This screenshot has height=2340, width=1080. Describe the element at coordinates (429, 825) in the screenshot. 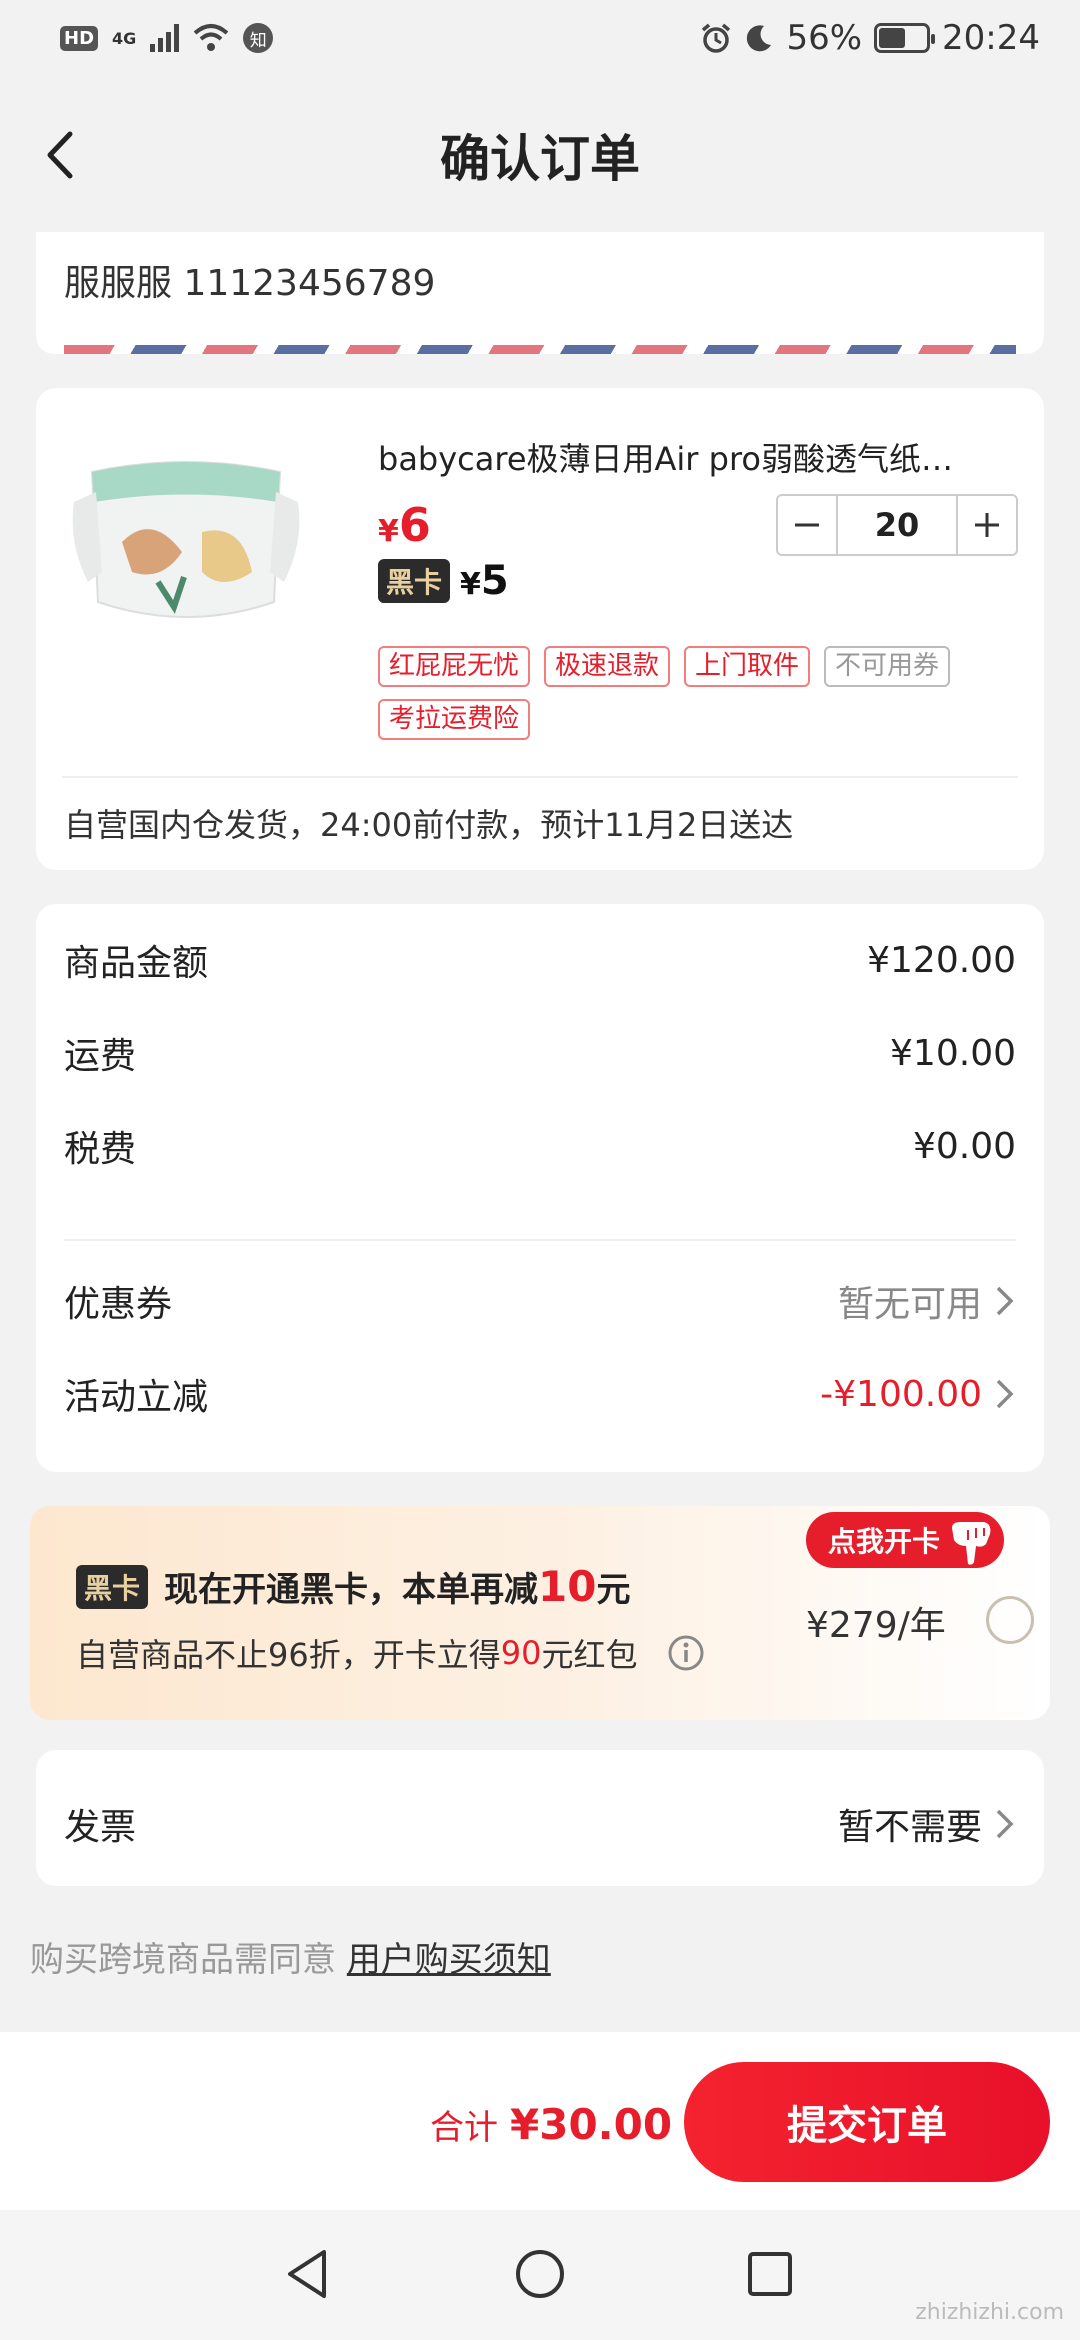

I see `shipping-note: 自营国内仓发货，24:00前付款，预计11月2日送达` at that location.